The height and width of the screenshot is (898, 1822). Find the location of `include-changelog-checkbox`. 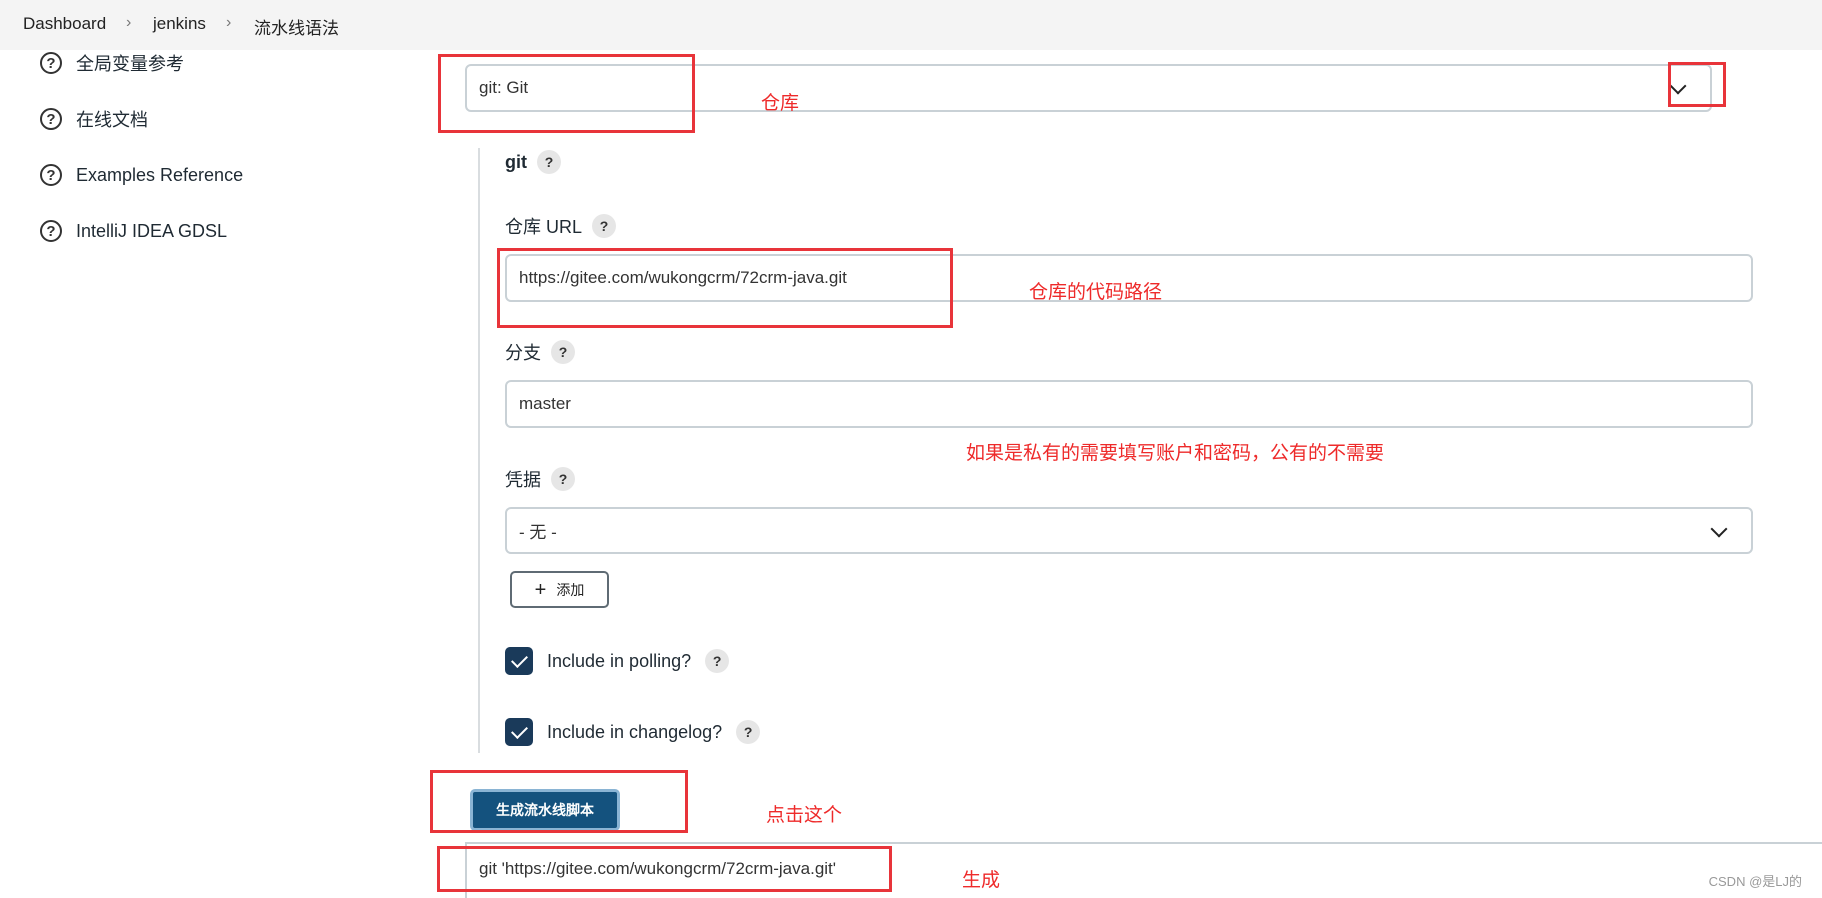

include-changelog-checkbox is located at coordinates (519, 732).